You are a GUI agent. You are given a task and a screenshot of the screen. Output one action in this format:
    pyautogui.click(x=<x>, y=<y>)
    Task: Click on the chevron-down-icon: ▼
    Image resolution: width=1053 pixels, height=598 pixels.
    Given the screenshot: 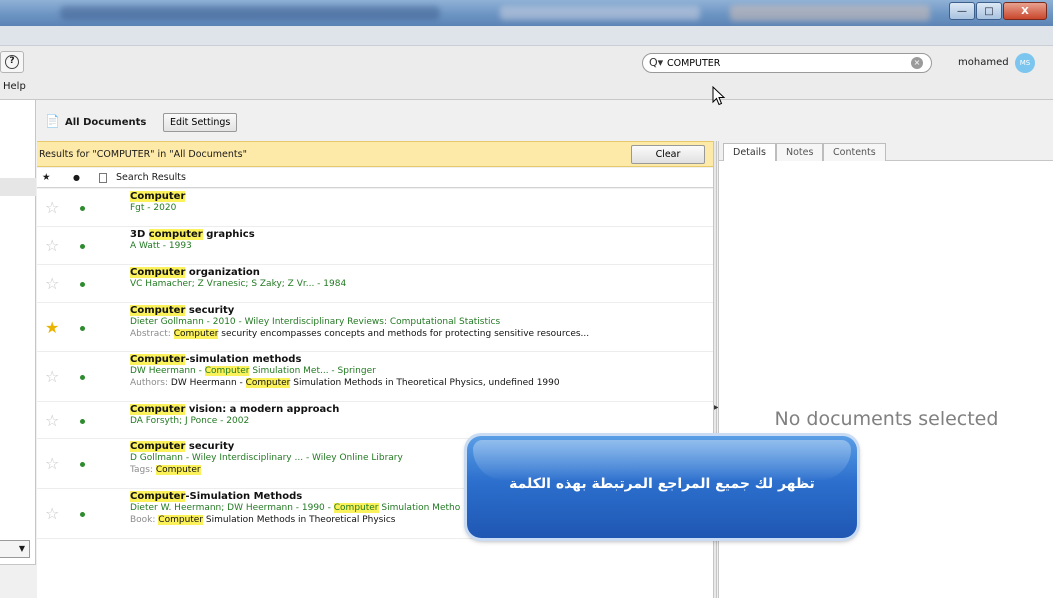 What is the action you would take?
    pyautogui.click(x=21, y=548)
    